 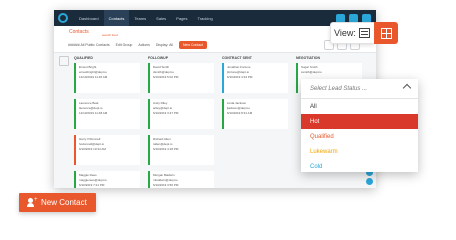 I want to click on card-date: 6/10/2019 7:21 PM, so click(x=92, y=185).